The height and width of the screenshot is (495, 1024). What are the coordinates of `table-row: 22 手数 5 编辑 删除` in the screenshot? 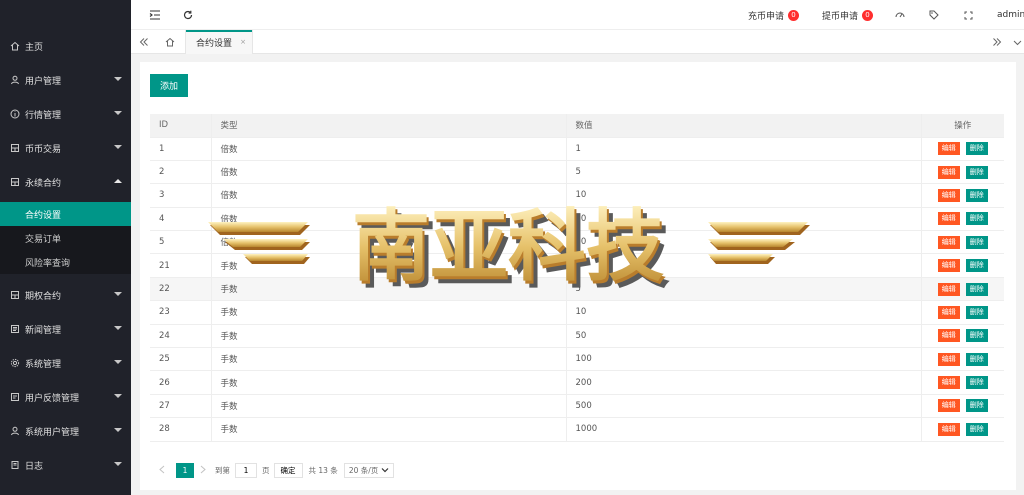 It's located at (577, 289).